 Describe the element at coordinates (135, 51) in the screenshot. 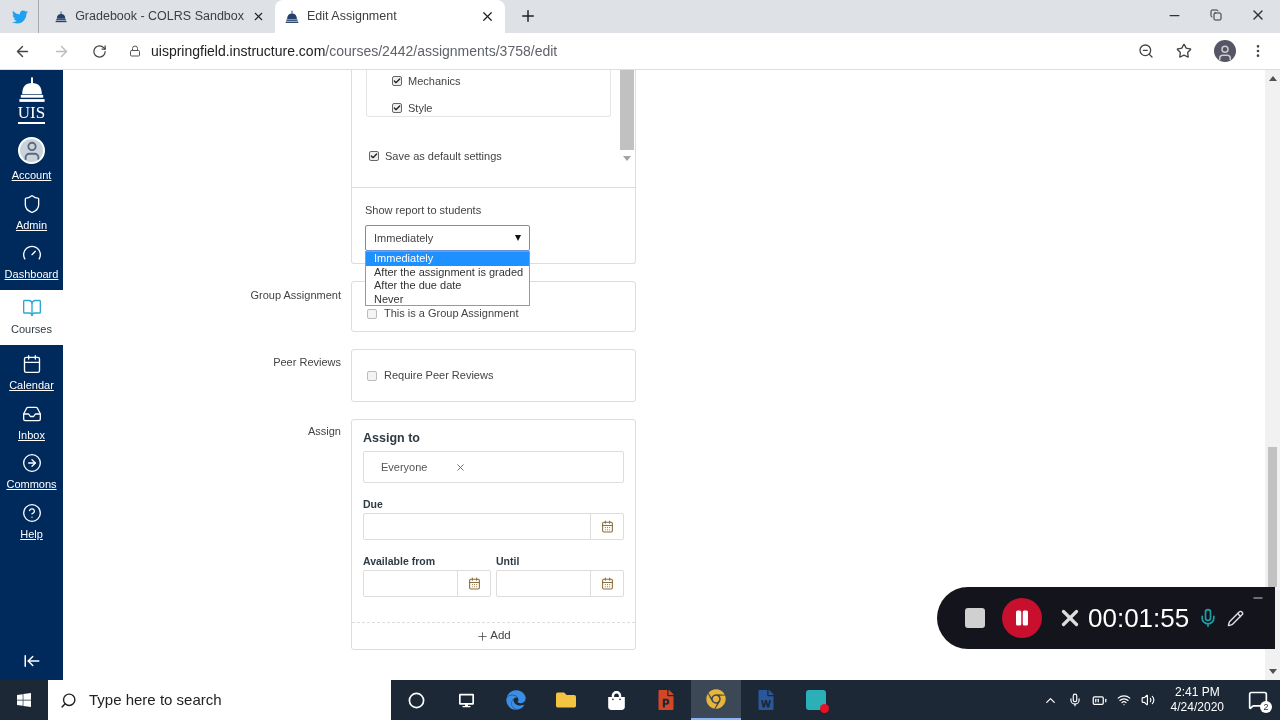

I see `lock-icon` at that location.